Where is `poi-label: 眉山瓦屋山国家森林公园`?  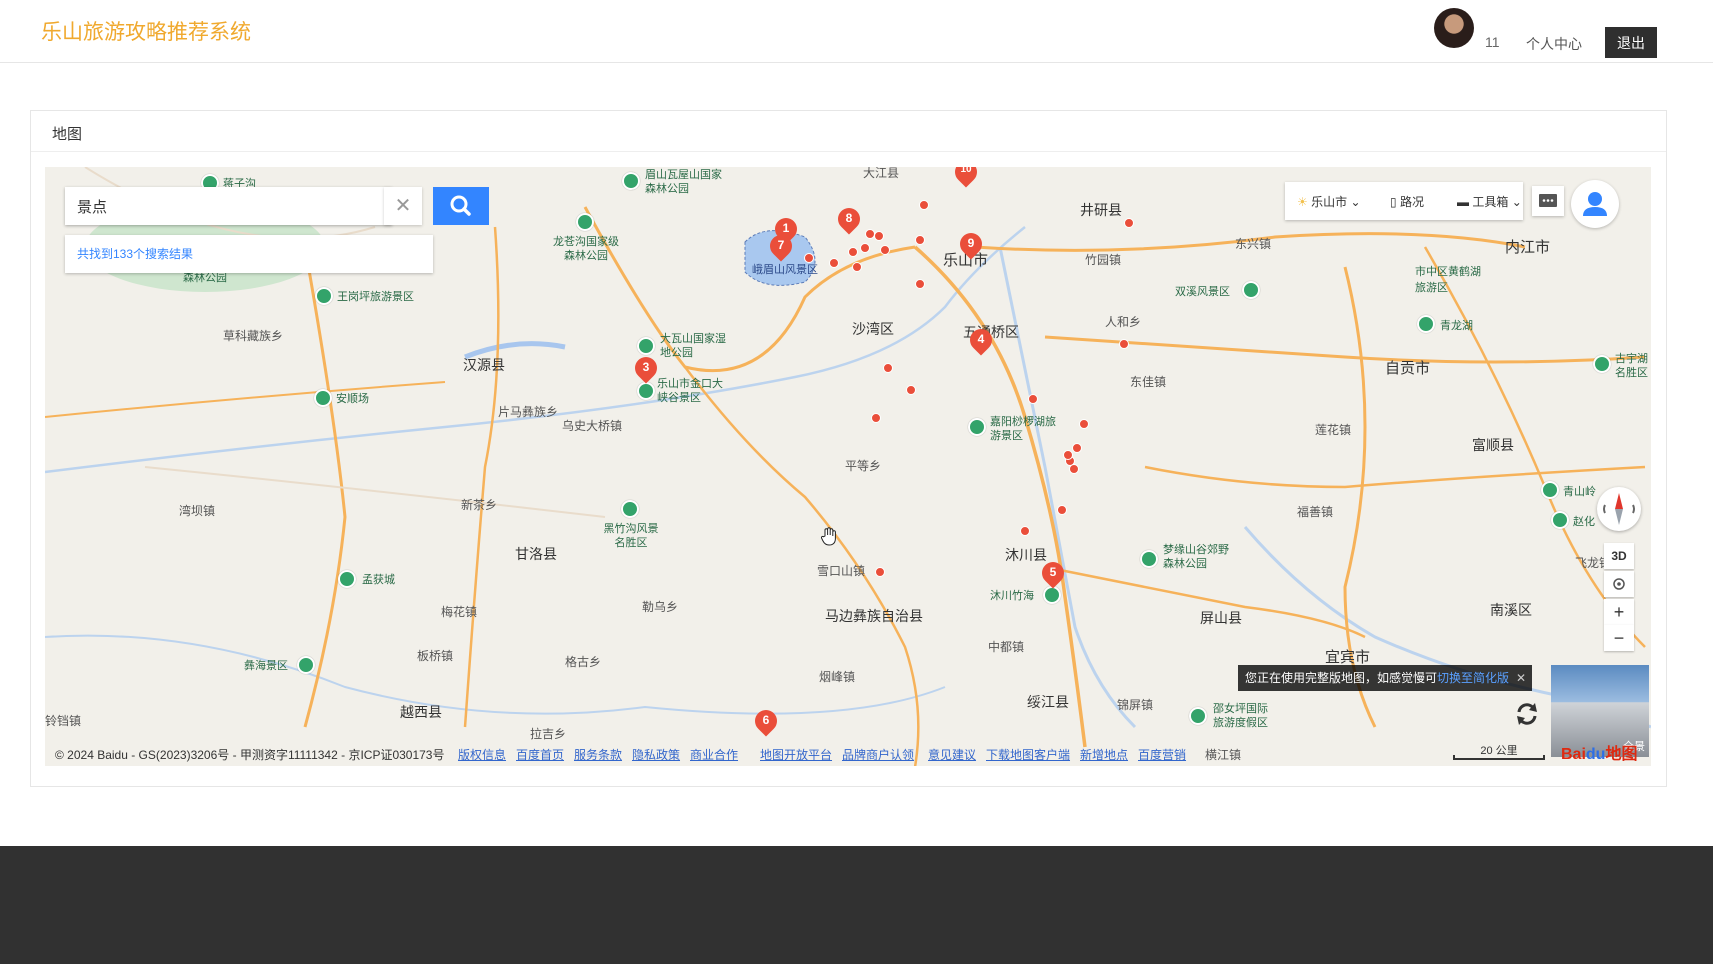
poi-label: 眉山瓦屋山国家森林公园 is located at coordinates (685, 182).